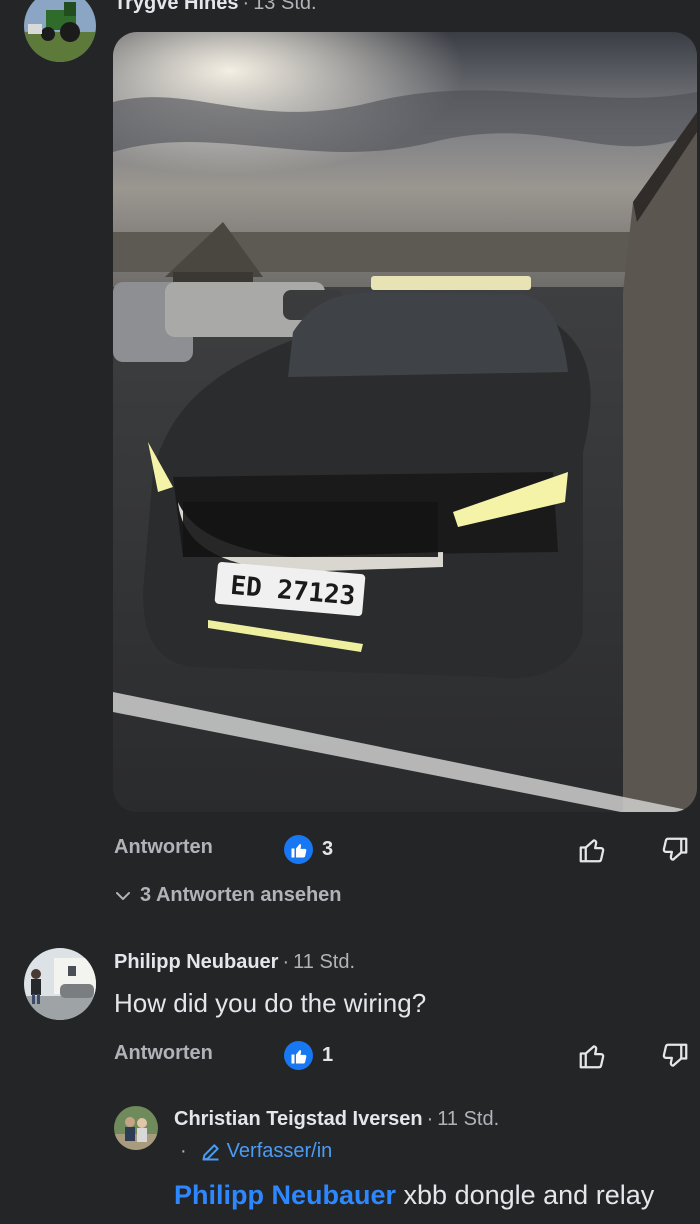 This screenshot has height=1224, width=700. What do you see at coordinates (285, 7) in the screenshot?
I see `timestamp: 13 Std.` at bounding box center [285, 7].